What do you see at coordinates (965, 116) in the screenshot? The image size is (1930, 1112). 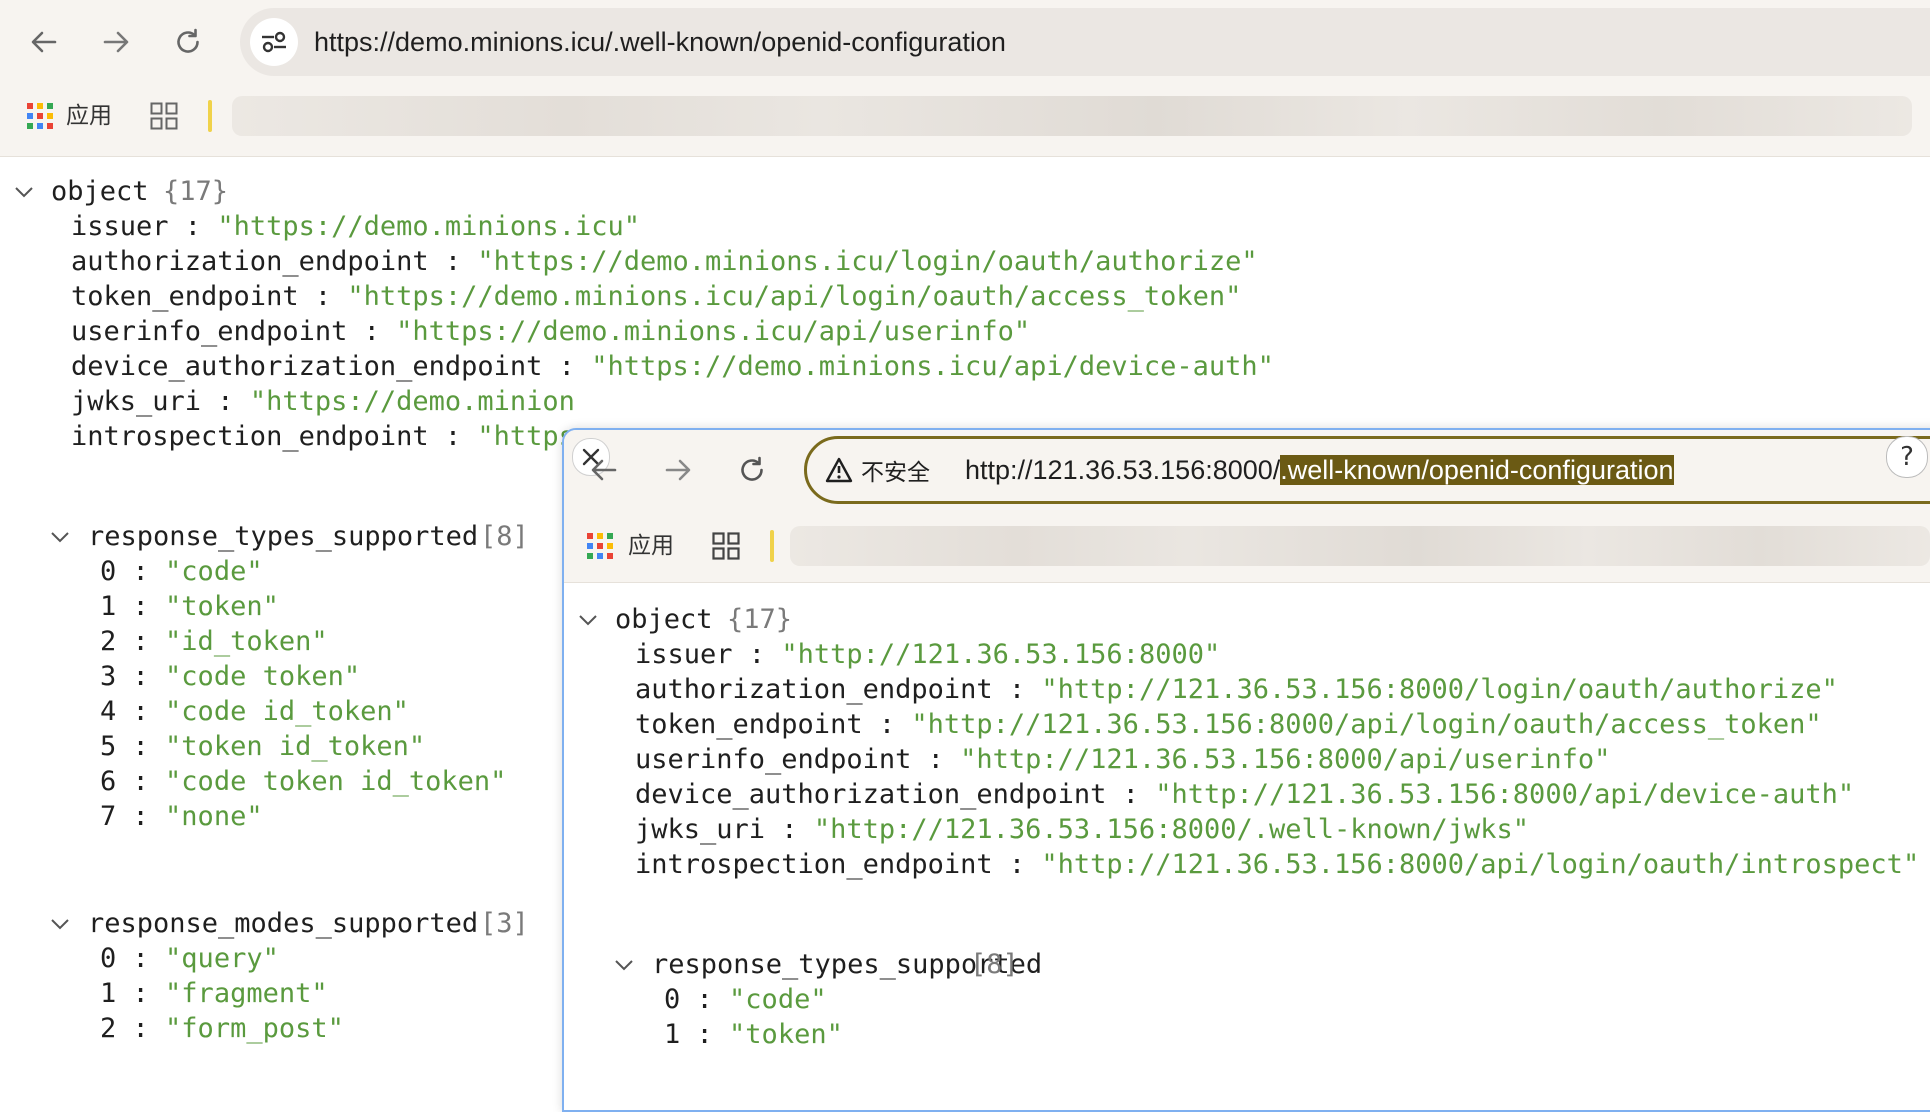 I see `bookmarks-bar: 应用` at bounding box center [965, 116].